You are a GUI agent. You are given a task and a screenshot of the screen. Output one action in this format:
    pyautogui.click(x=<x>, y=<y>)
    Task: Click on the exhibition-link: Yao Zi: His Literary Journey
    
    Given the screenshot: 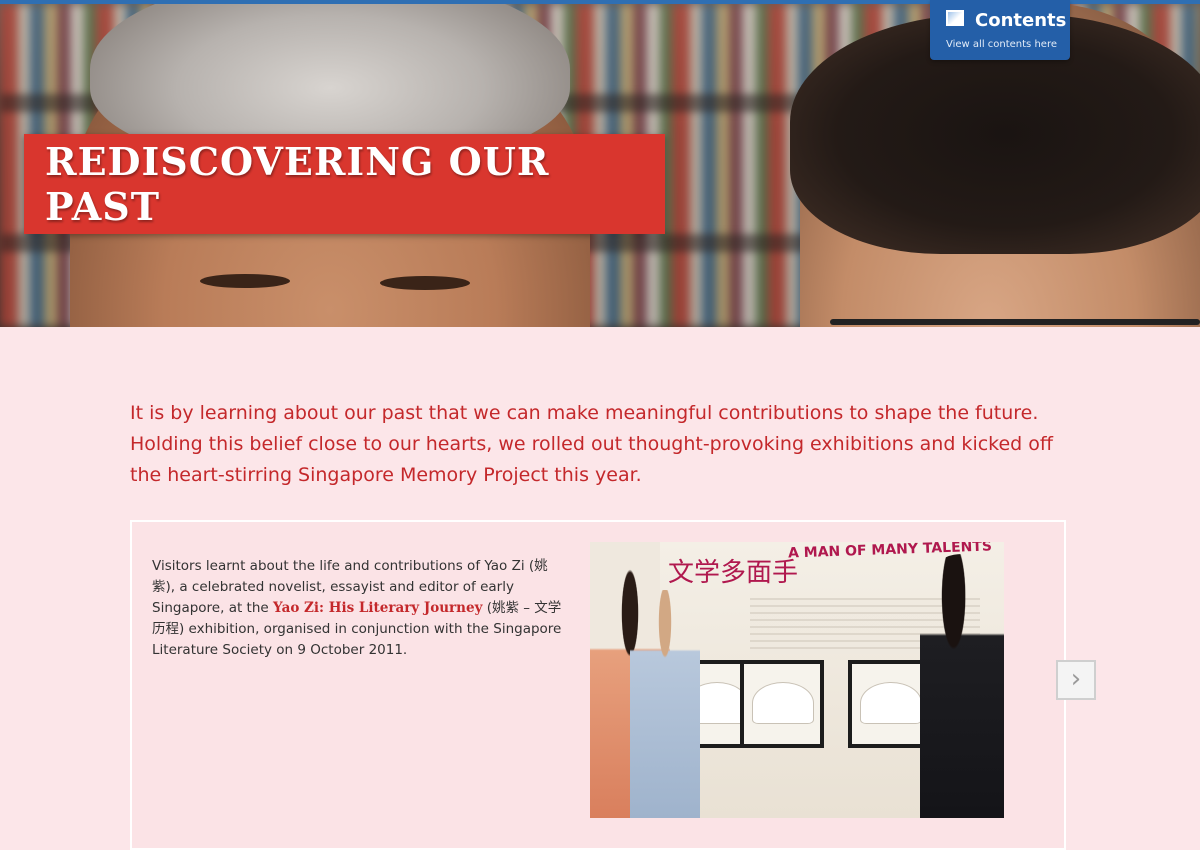 What is the action you would take?
    pyautogui.click(x=377, y=608)
    